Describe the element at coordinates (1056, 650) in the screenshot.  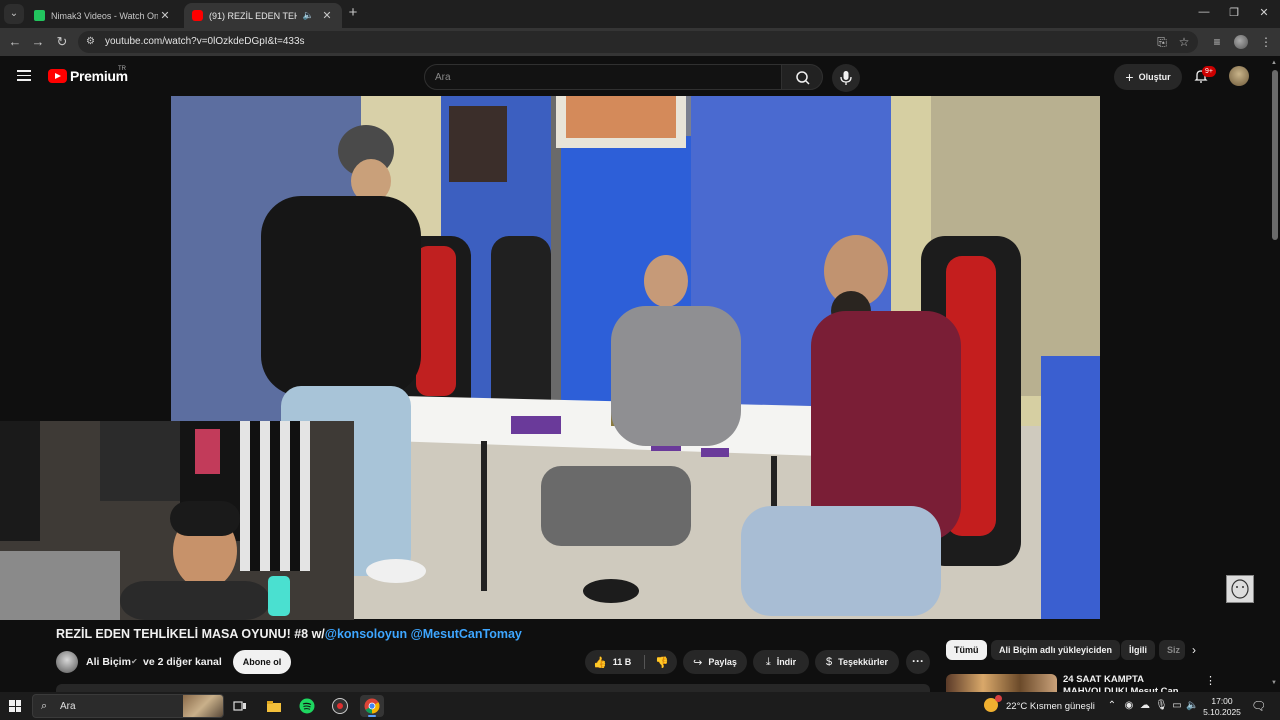
I see `chip-from-uploader: Ali Biçim adlı yükleyiciden` at that location.